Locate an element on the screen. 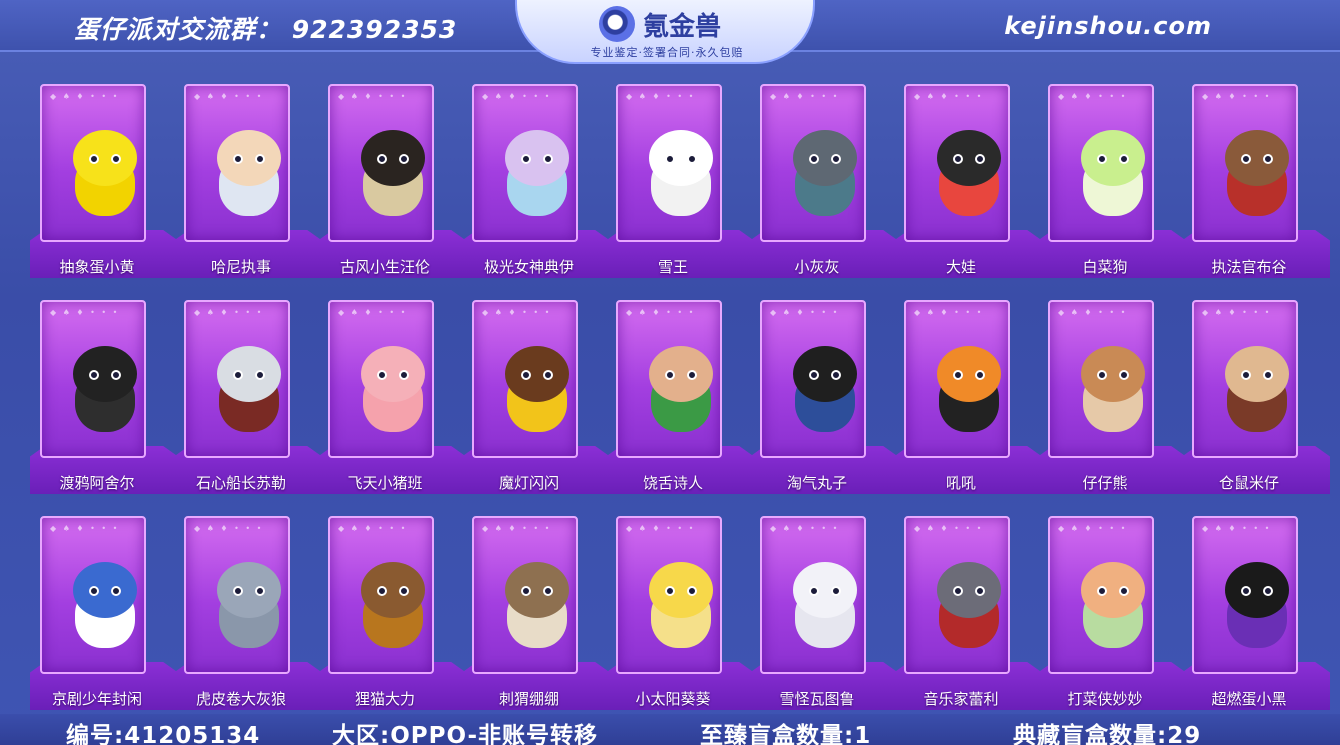 Image resolution: width=1340 pixels, height=745 pixels. skin-card: ◆ ♠ ♦ • • • 虎皮卷大灰狼 is located at coordinates (248, 611).